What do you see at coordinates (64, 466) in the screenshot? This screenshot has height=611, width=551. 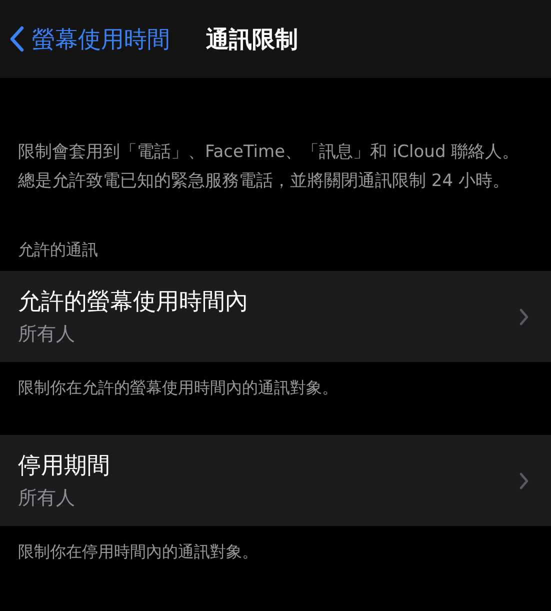 I see `row-title: 停用期間` at bounding box center [64, 466].